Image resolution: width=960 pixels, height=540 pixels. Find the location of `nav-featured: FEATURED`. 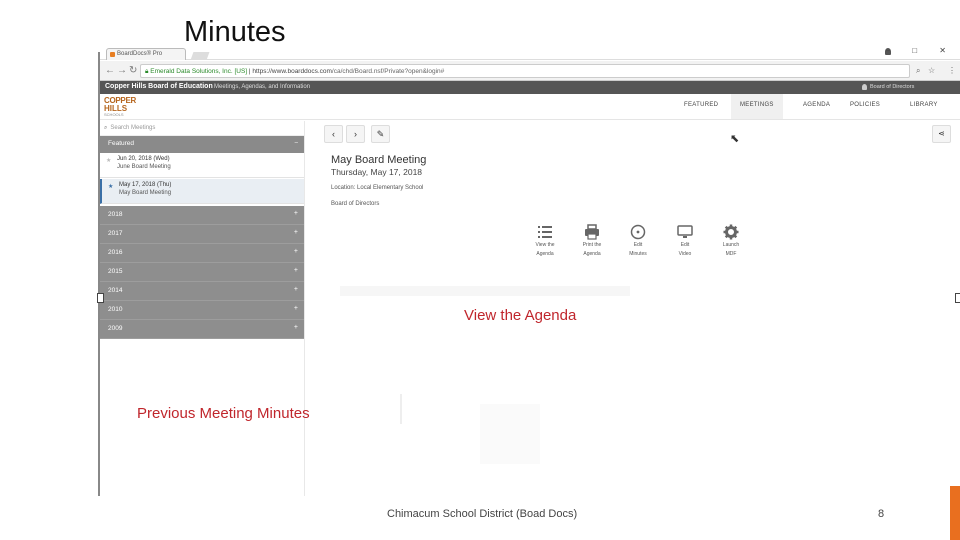

nav-featured: FEATURED is located at coordinates (701, 105).